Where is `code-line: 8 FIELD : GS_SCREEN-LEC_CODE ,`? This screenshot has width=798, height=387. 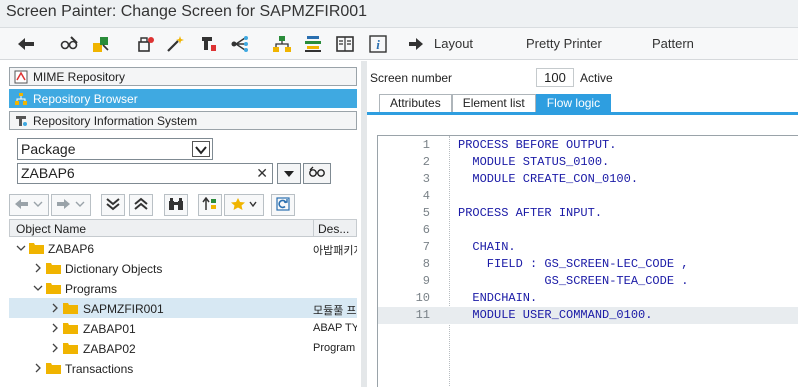 code-line: 8 FIELD : GS_SCREEN-LEC_CODE , is located at coordinates (588, 264).